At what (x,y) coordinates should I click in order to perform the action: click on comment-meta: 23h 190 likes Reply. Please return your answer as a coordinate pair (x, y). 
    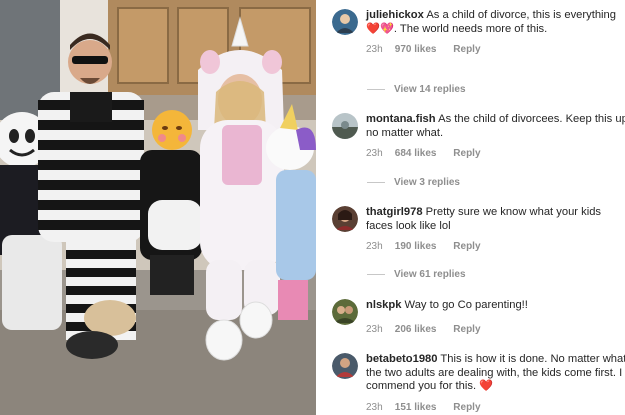
    Looking at the image, I should click on (495, 247).